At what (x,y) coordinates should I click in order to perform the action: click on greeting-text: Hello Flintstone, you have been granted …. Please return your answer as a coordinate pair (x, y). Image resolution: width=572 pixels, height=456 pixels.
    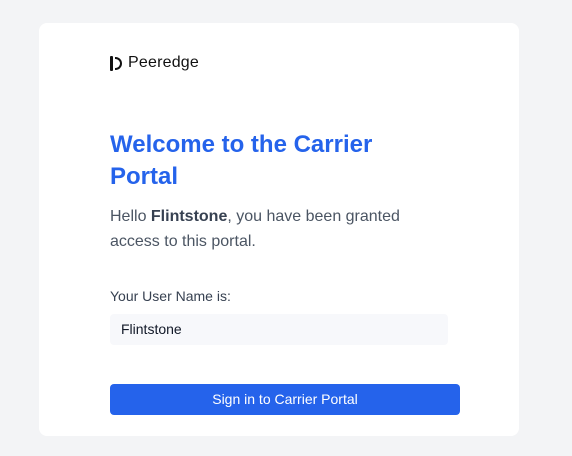
    Looking at the image, I should click on (275, 229).